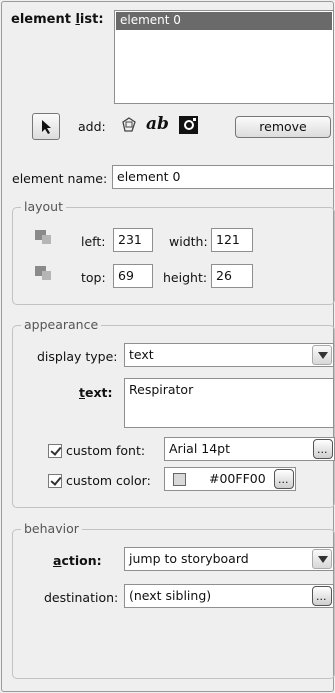 Image resolution: width=335 pixels, height=693 pixels. I want to click on custom-color-field: #00FF00, so click(230, 479).